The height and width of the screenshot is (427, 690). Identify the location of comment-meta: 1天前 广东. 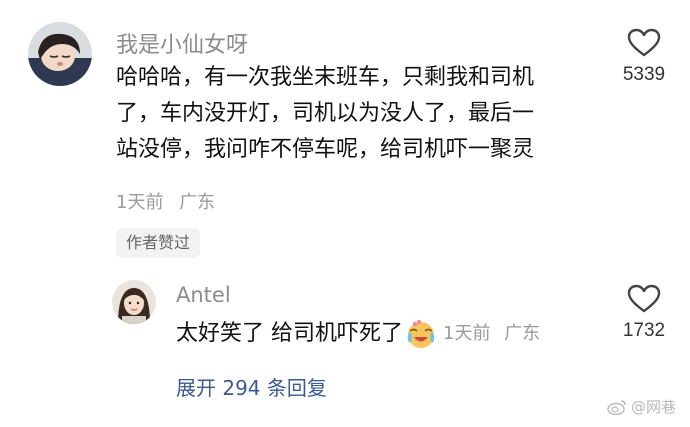
(165, 201).